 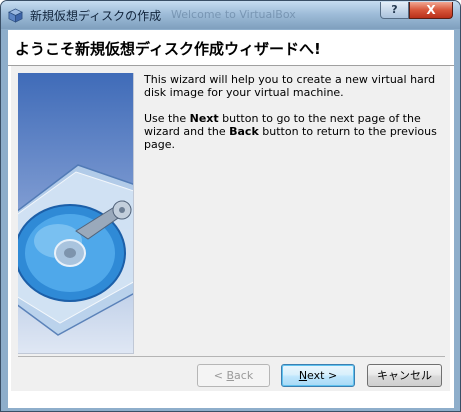 What do you see at coordinates (230, 375) in the screenshot?
I see `back-mnemonic: B` at bounding box center [230, 375].